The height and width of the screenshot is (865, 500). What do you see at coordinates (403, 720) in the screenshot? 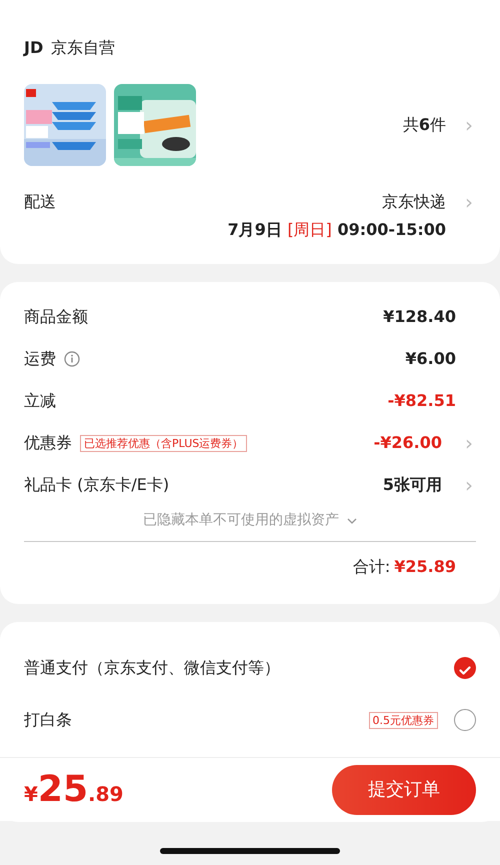
I see `promo-tag: 0.5元优惠券` at bounding box center [403, 720].